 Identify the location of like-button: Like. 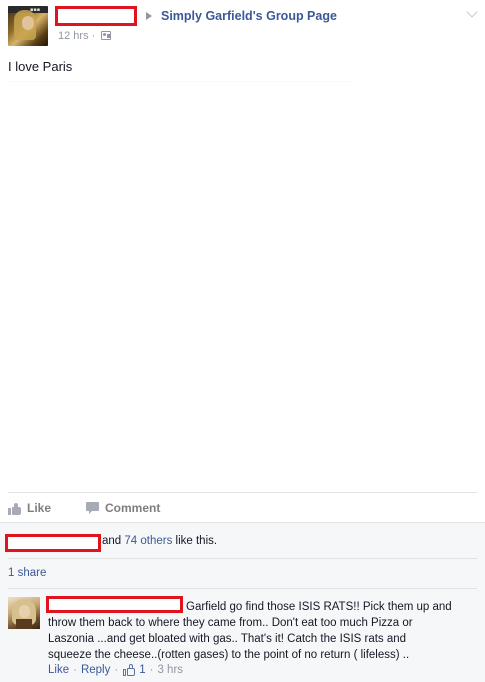
(29, 508).